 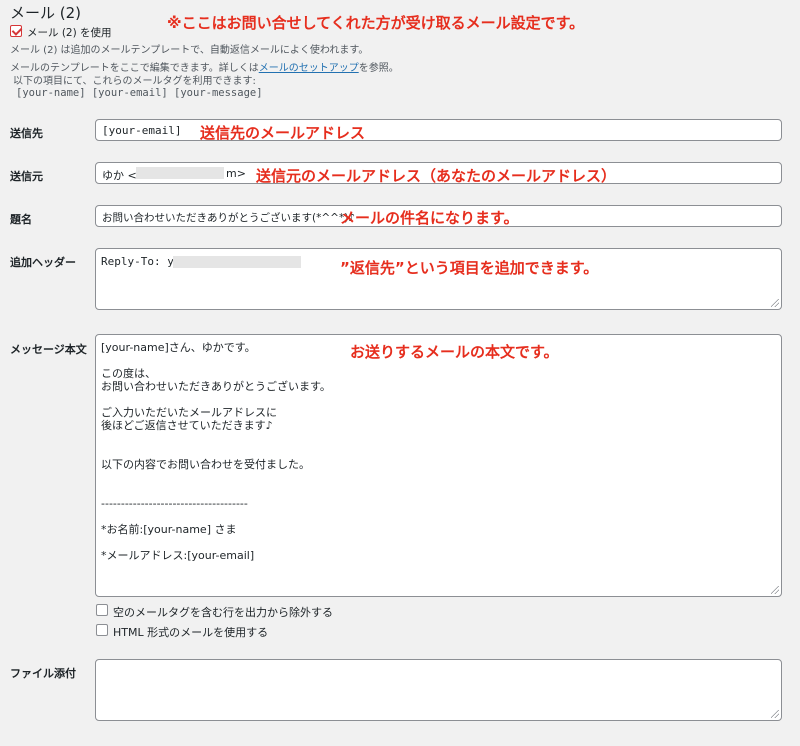 I want to click on tags-intro: 以下の項目にて、これらのメールタグを利用できます:, so click(x=134, y=81).